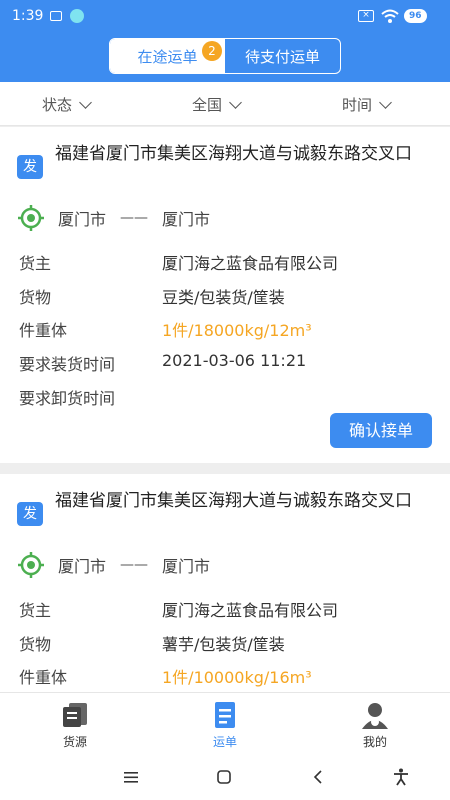 The height and width of the screenshot is (800, 450). I want to click on user-icon, so click(375, 716).